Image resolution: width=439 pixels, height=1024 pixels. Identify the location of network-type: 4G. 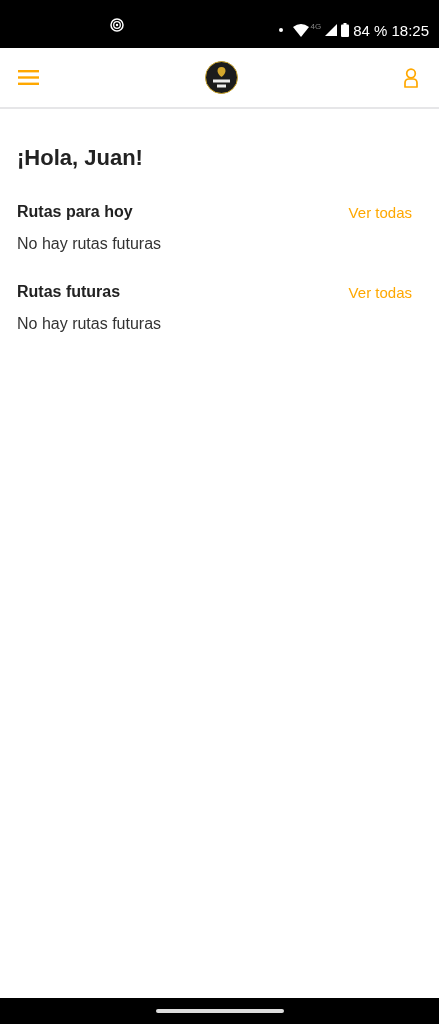
(316, 26).